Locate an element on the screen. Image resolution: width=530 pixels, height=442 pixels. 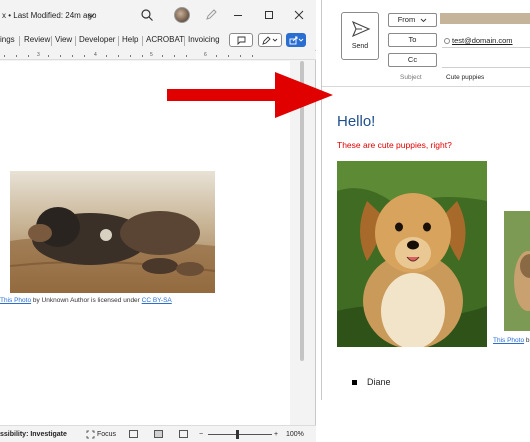
tab-help: Help is located at coordinates (130, 39).